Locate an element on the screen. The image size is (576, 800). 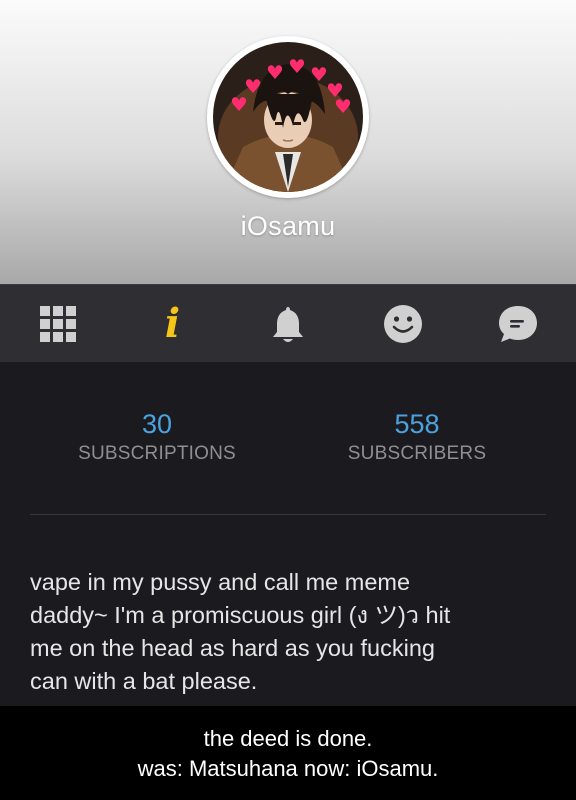
chat-bubble-icon is located at coordinates (517, 324).